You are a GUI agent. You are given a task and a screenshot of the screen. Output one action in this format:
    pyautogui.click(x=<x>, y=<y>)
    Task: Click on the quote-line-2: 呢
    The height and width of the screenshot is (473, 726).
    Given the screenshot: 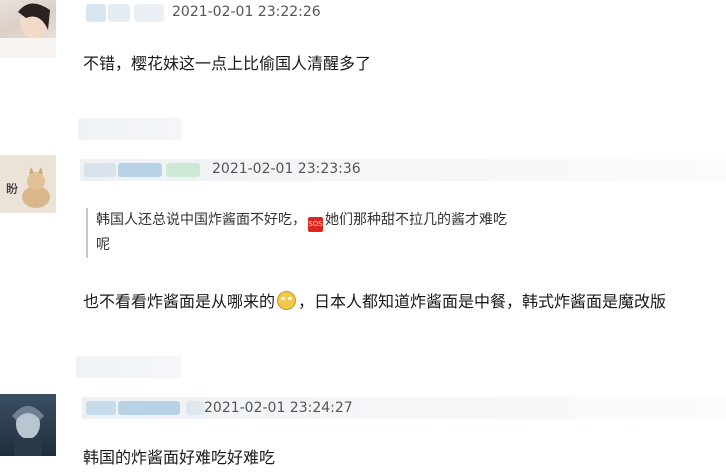 What is the action you would take?
    pyautogui.click(x=103, y=245)
    